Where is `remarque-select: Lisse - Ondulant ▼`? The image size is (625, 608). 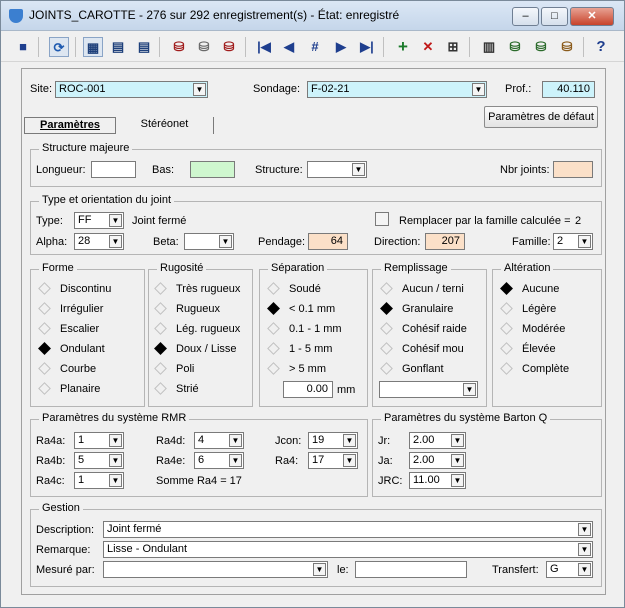
remarque-select: Lisse - Ondulant ▼ is located at coordinates (348, 549).